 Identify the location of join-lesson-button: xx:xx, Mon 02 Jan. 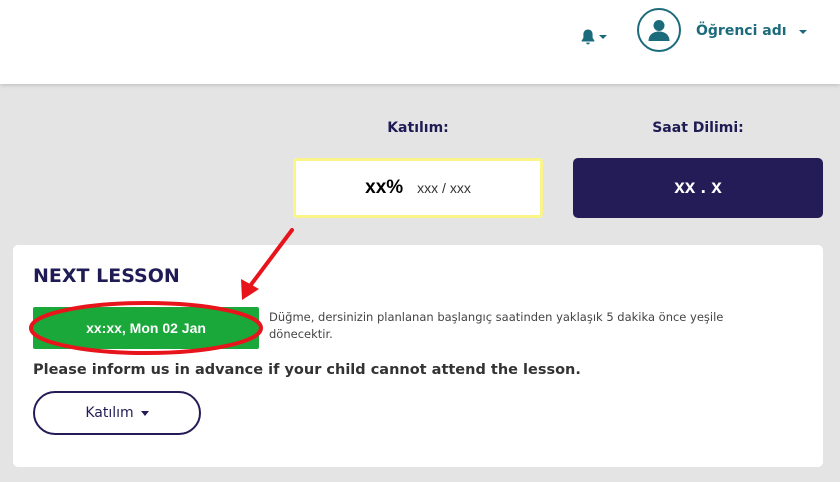
(146, 328).